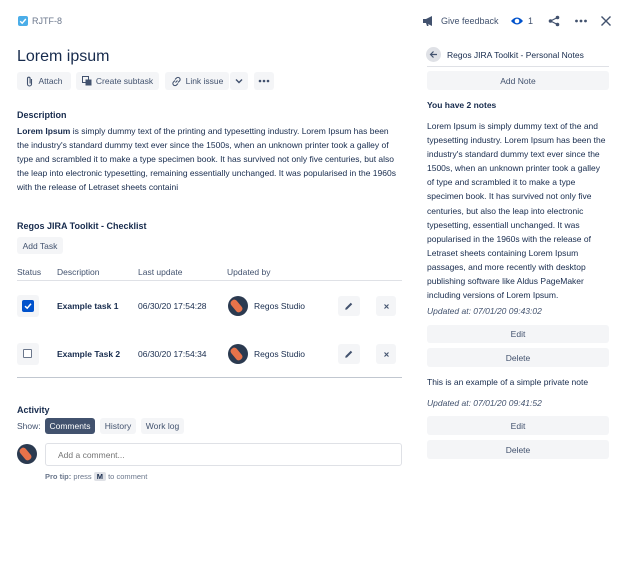  What do you see at coordinates (58, 476) in the screenshot?
I see `pro-tip-prefix: Pro tip:` at bounding box center [58, 476].